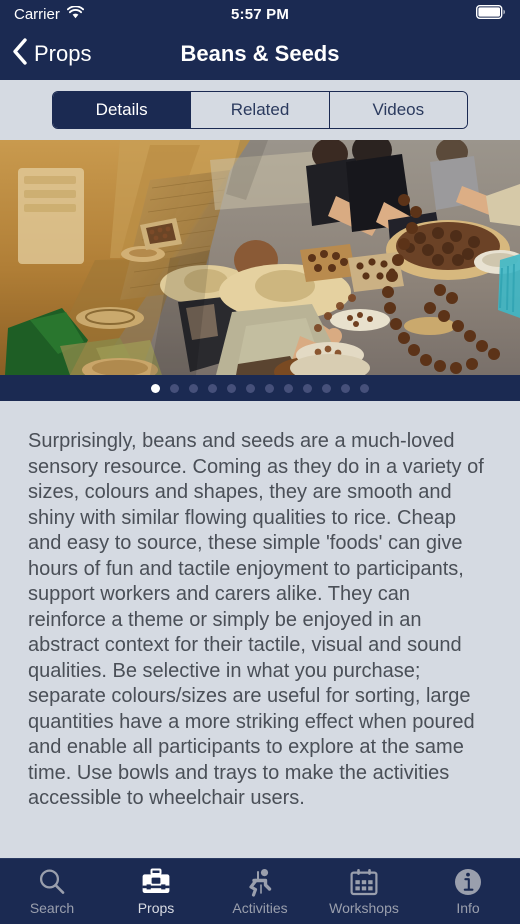 This screenshot has width=520, height=924. I want to click on tab-bar-item-info: Info, so click(468, 891).